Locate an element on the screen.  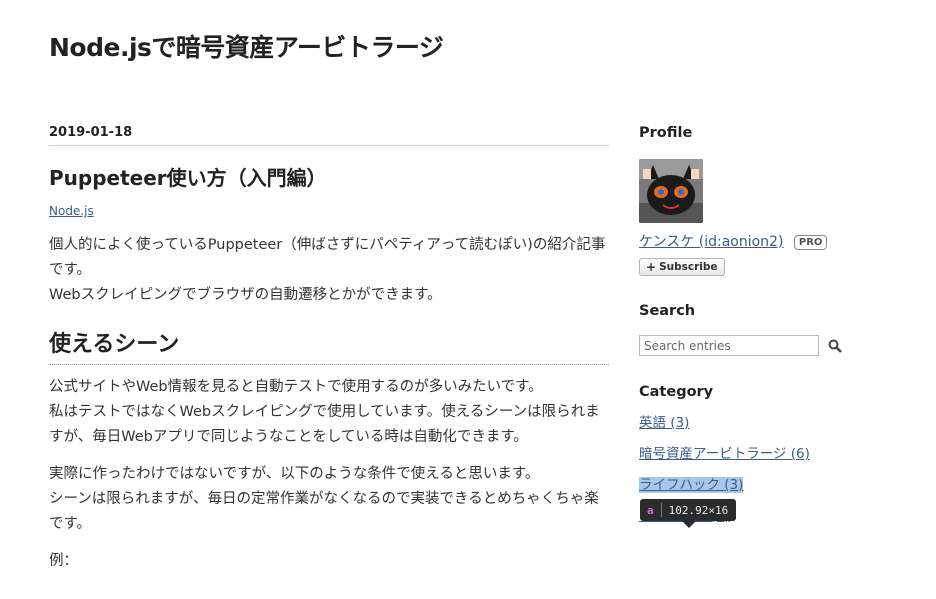
avatar-image-icon is located at coordinates (671, 191).